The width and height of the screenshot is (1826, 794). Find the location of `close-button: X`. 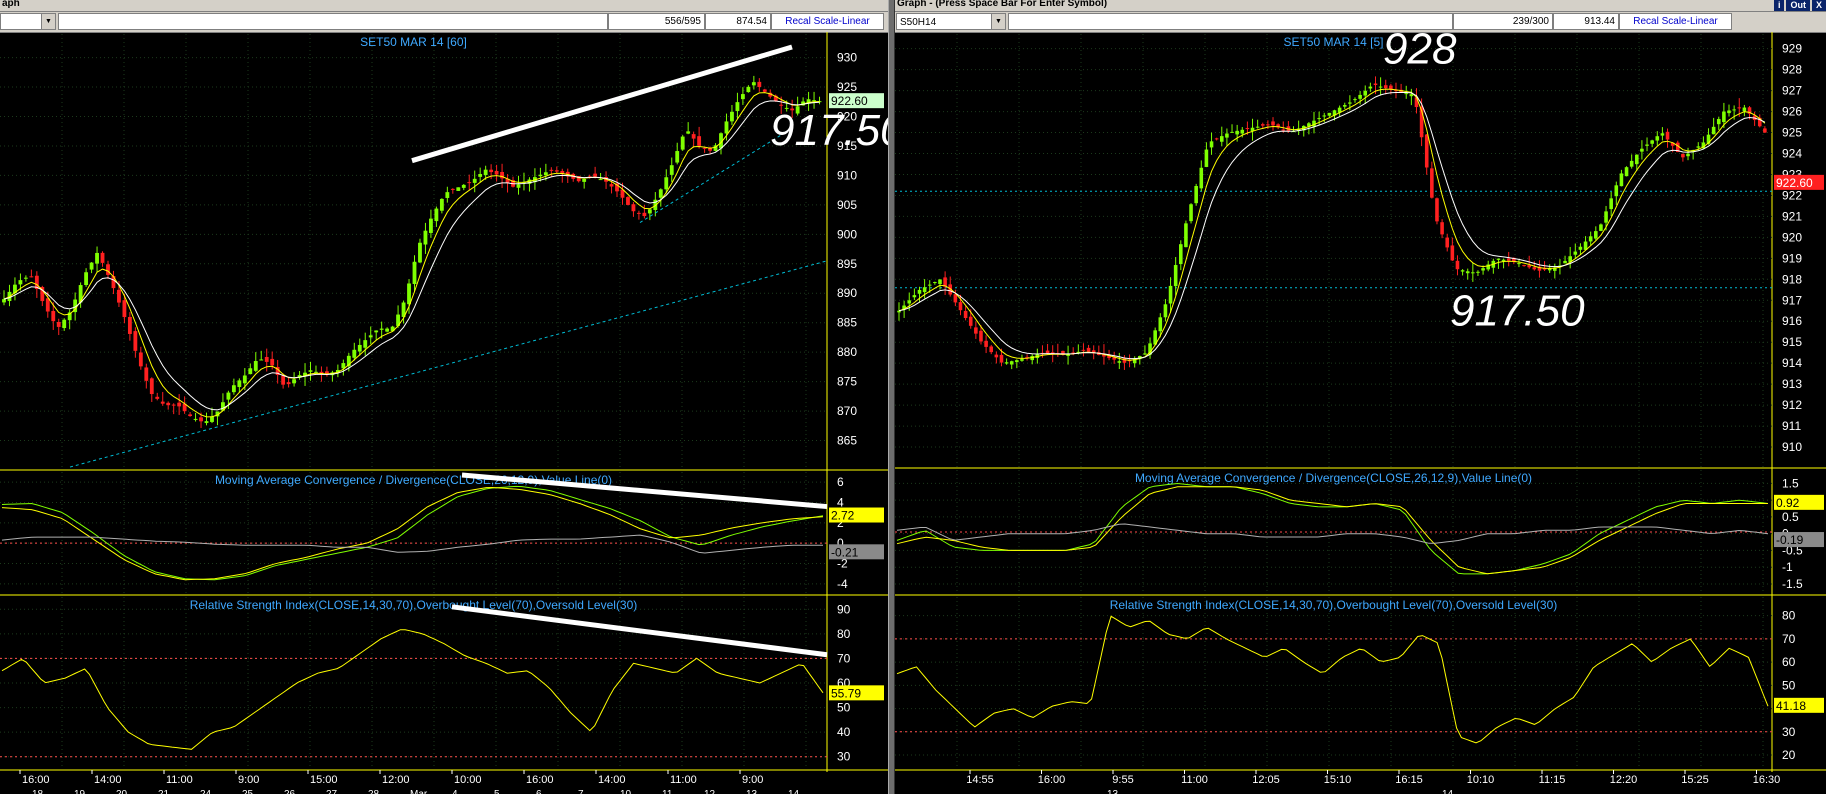

close-button: X is located at coordinates (1818, 5).